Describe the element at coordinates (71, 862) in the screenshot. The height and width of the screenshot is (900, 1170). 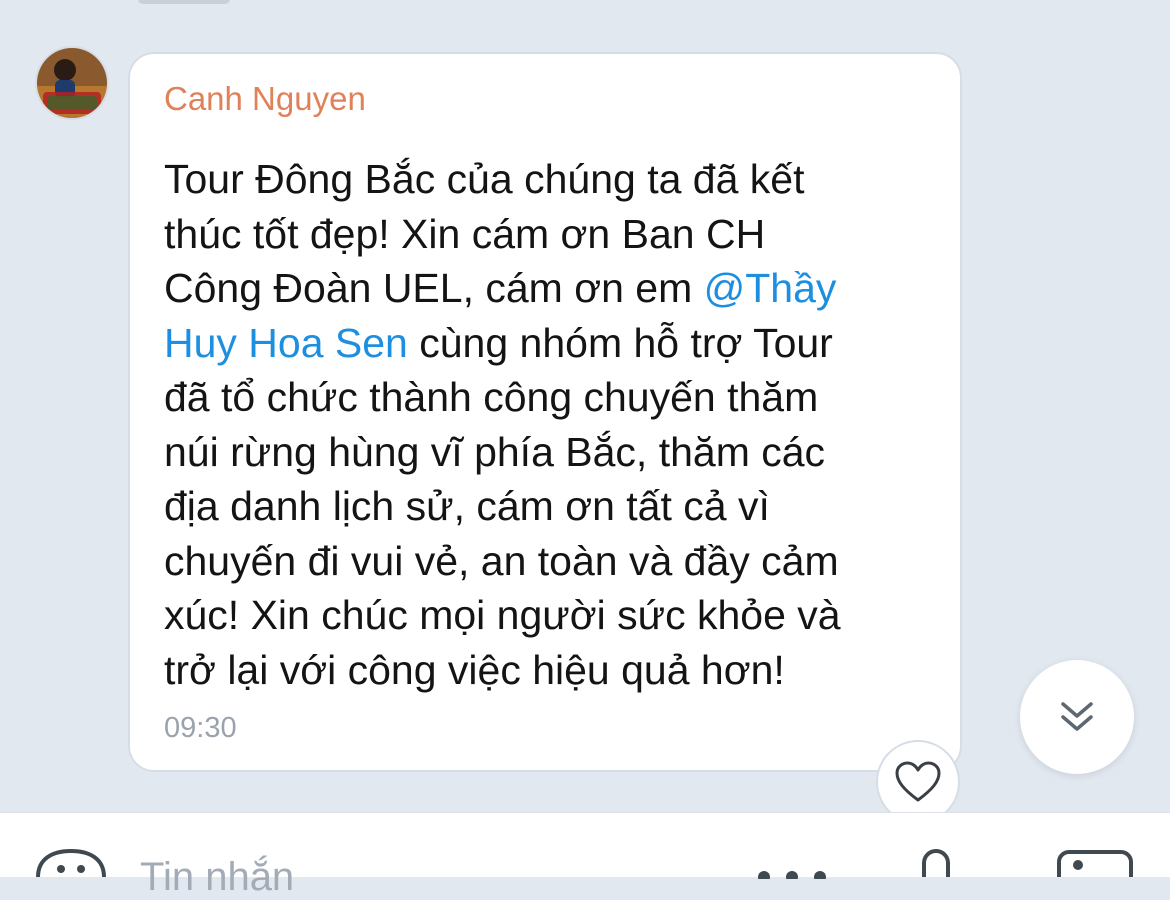
I see `emoji-icon` at that location.